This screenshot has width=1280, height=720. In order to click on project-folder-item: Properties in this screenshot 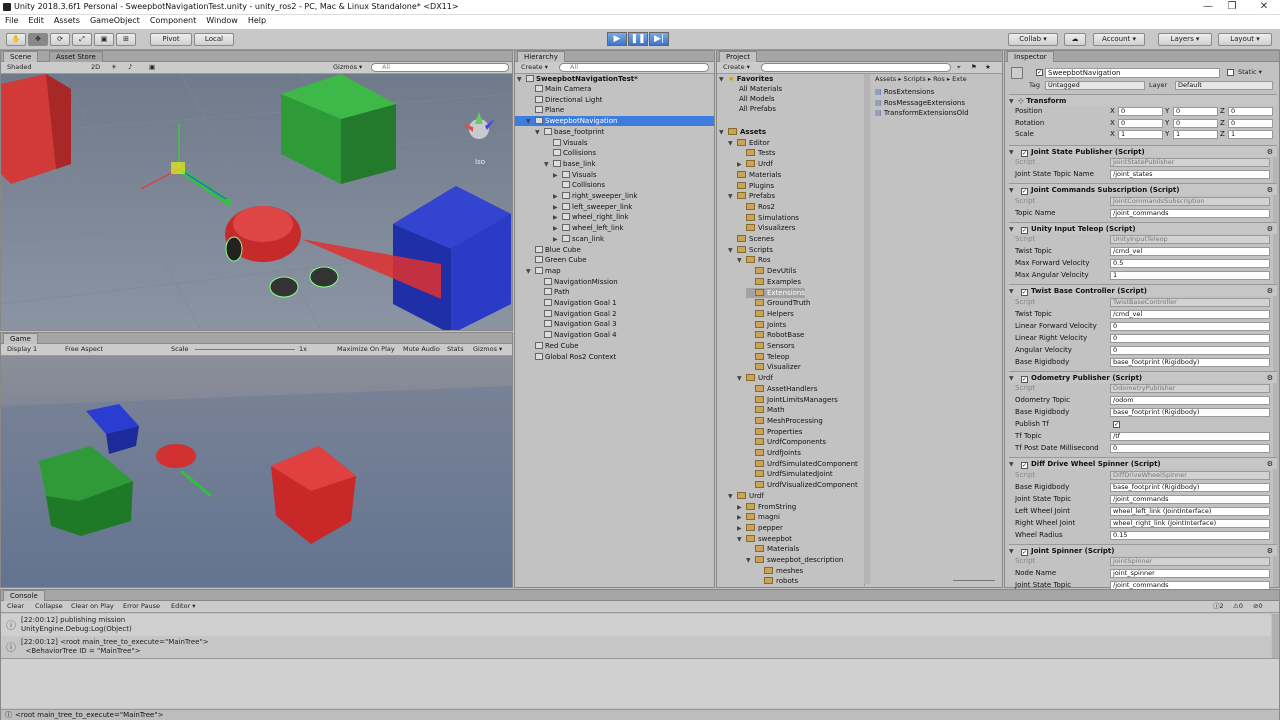, I will do `click(774, 432)`.